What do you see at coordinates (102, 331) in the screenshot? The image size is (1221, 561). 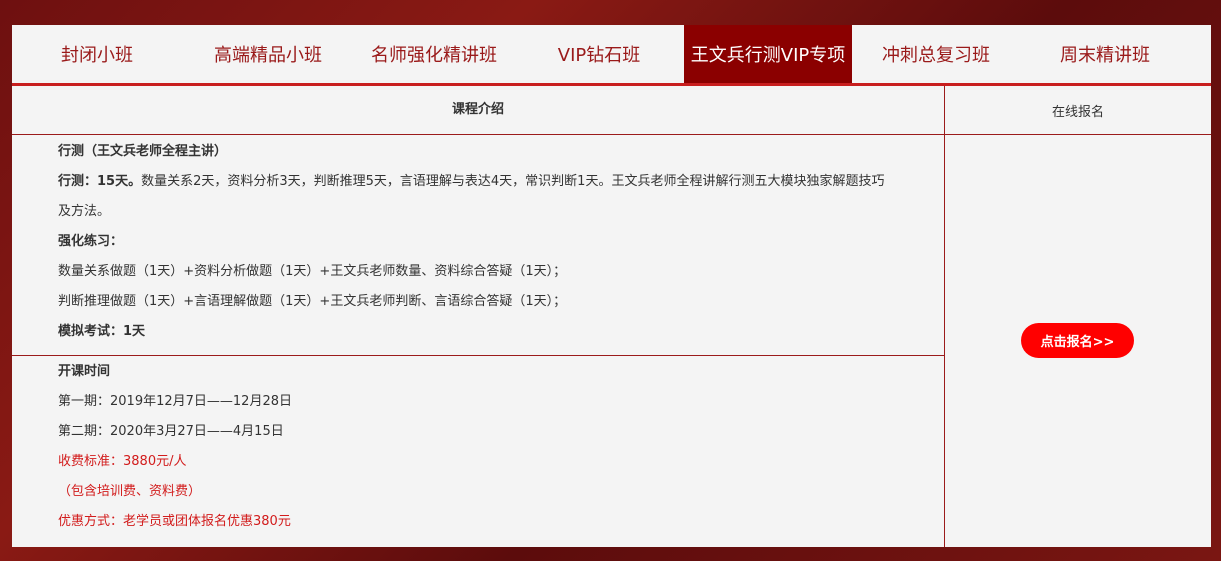 I see `mock-exam: 模拟考试：1天` at bounding box center [102, 331].